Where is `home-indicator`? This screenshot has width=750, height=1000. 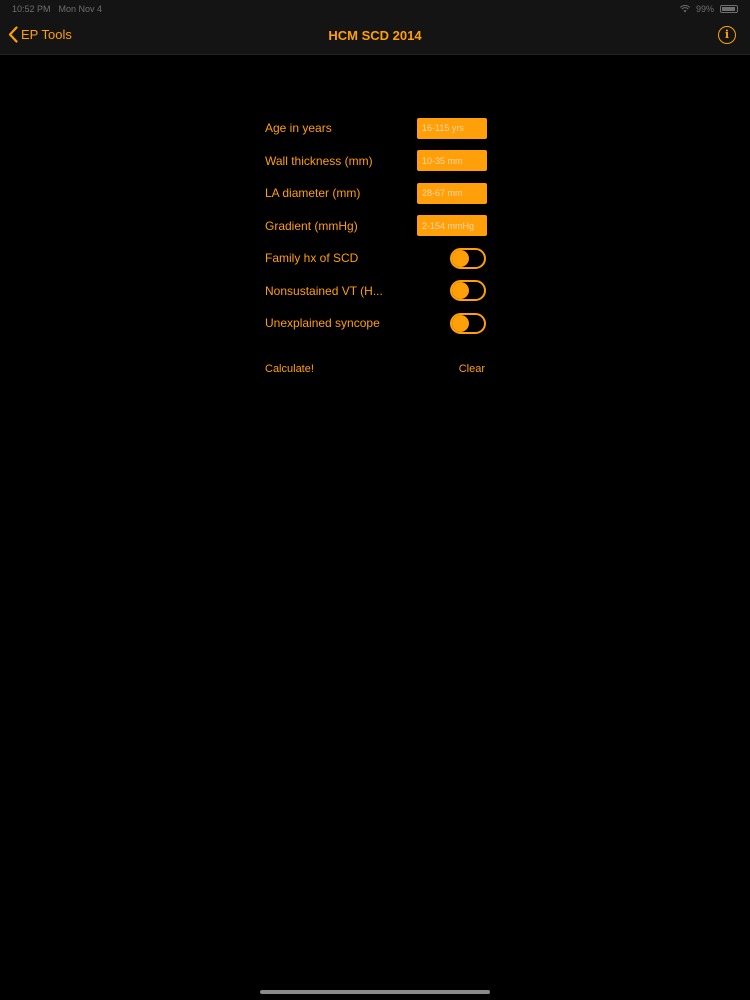 home-indicator is located at coordinates (375, 992).